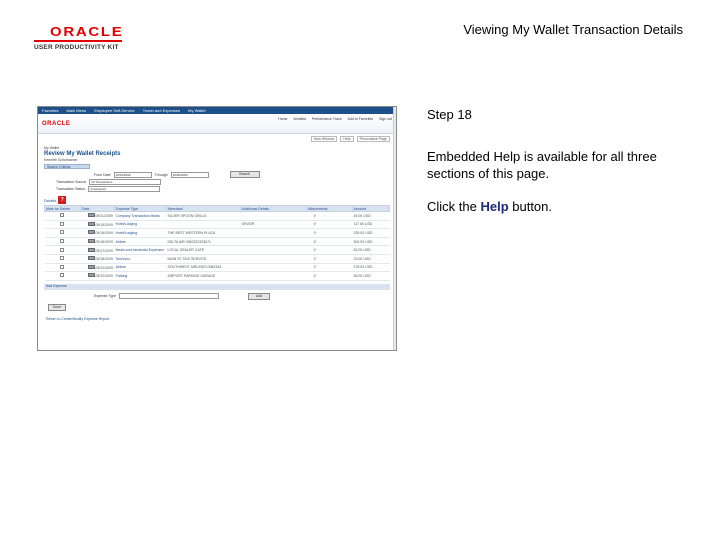 The image size is (720, 540). I want to click on row-merchant: LOCAL DEALER CAFE, so click(203, 250).